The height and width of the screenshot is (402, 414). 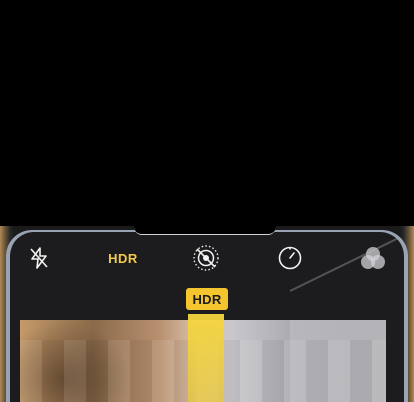 I want to click on flash-off-icon, so click(x=39, y=258).